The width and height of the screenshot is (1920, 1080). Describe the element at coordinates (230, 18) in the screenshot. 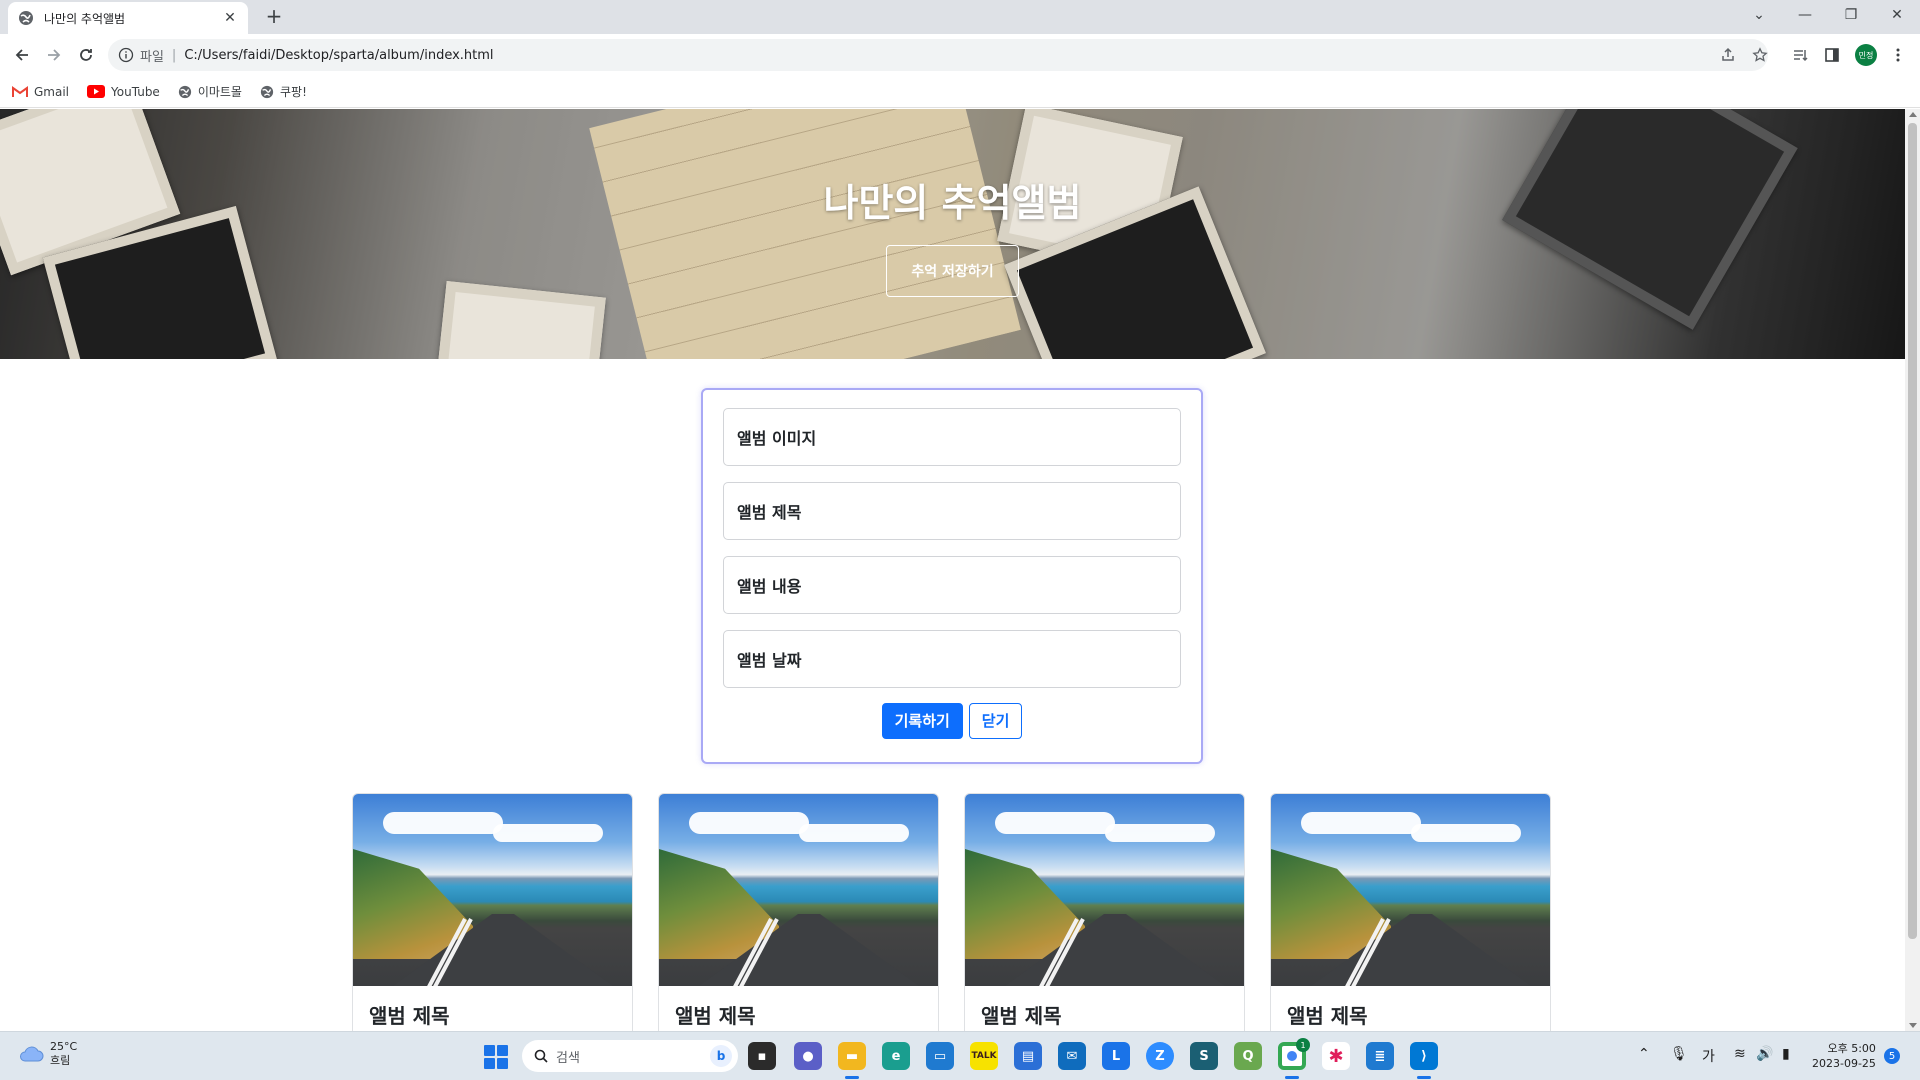

I see `tab-close-icon: ✕` at that location.